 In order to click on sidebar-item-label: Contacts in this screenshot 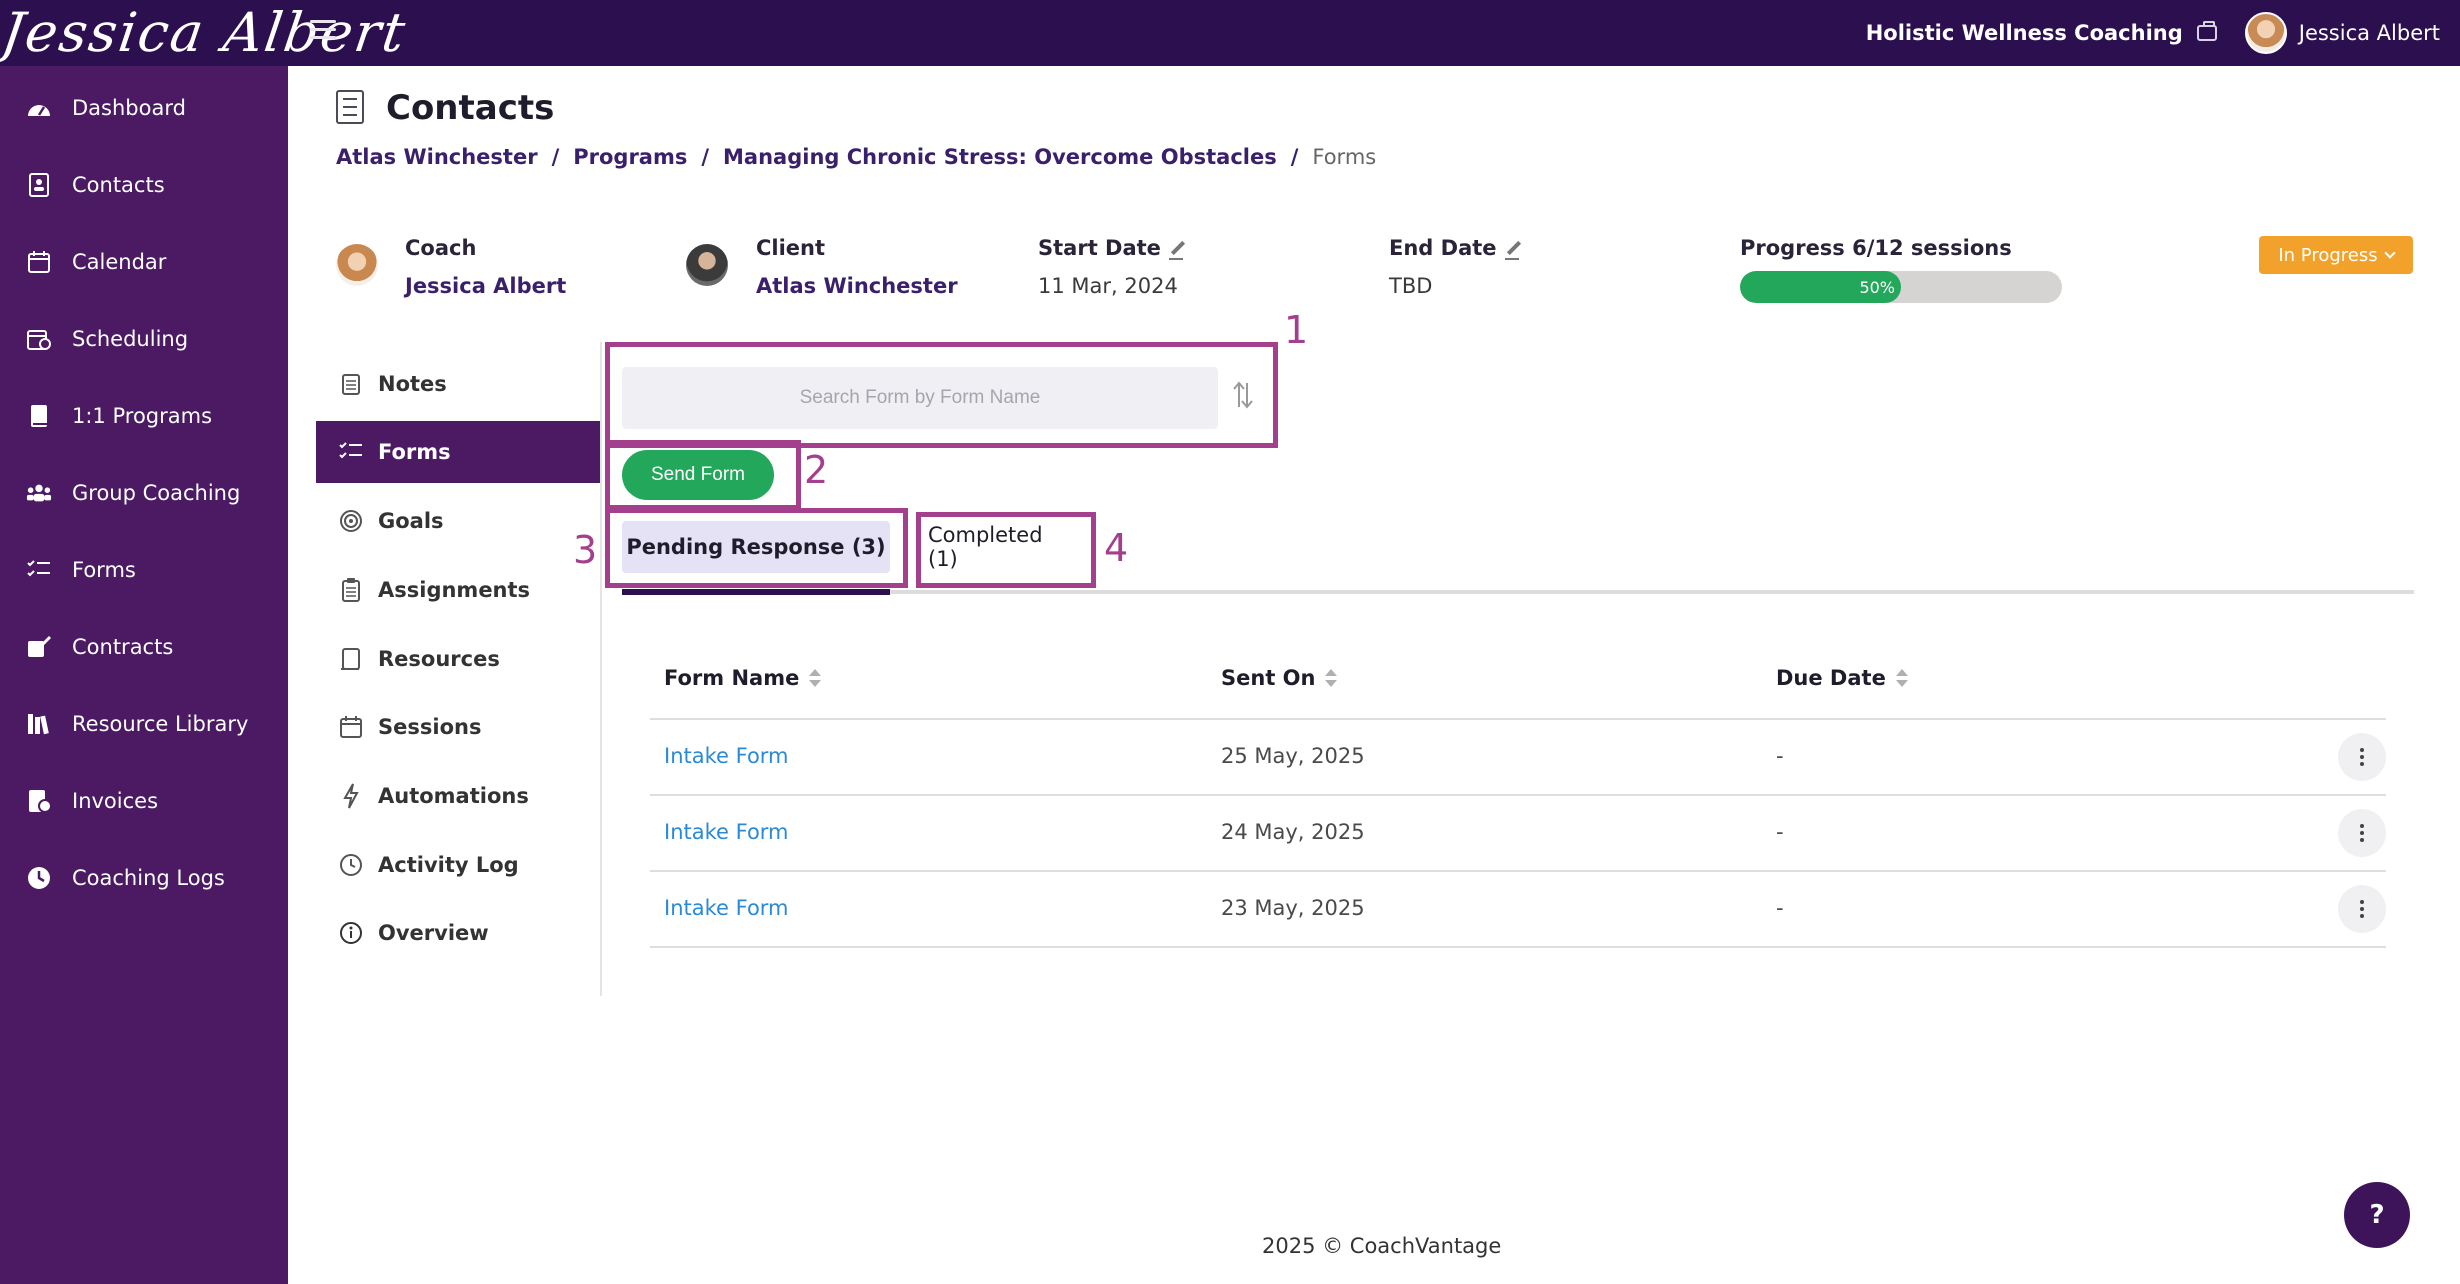, I will do `click(118, 185)`.